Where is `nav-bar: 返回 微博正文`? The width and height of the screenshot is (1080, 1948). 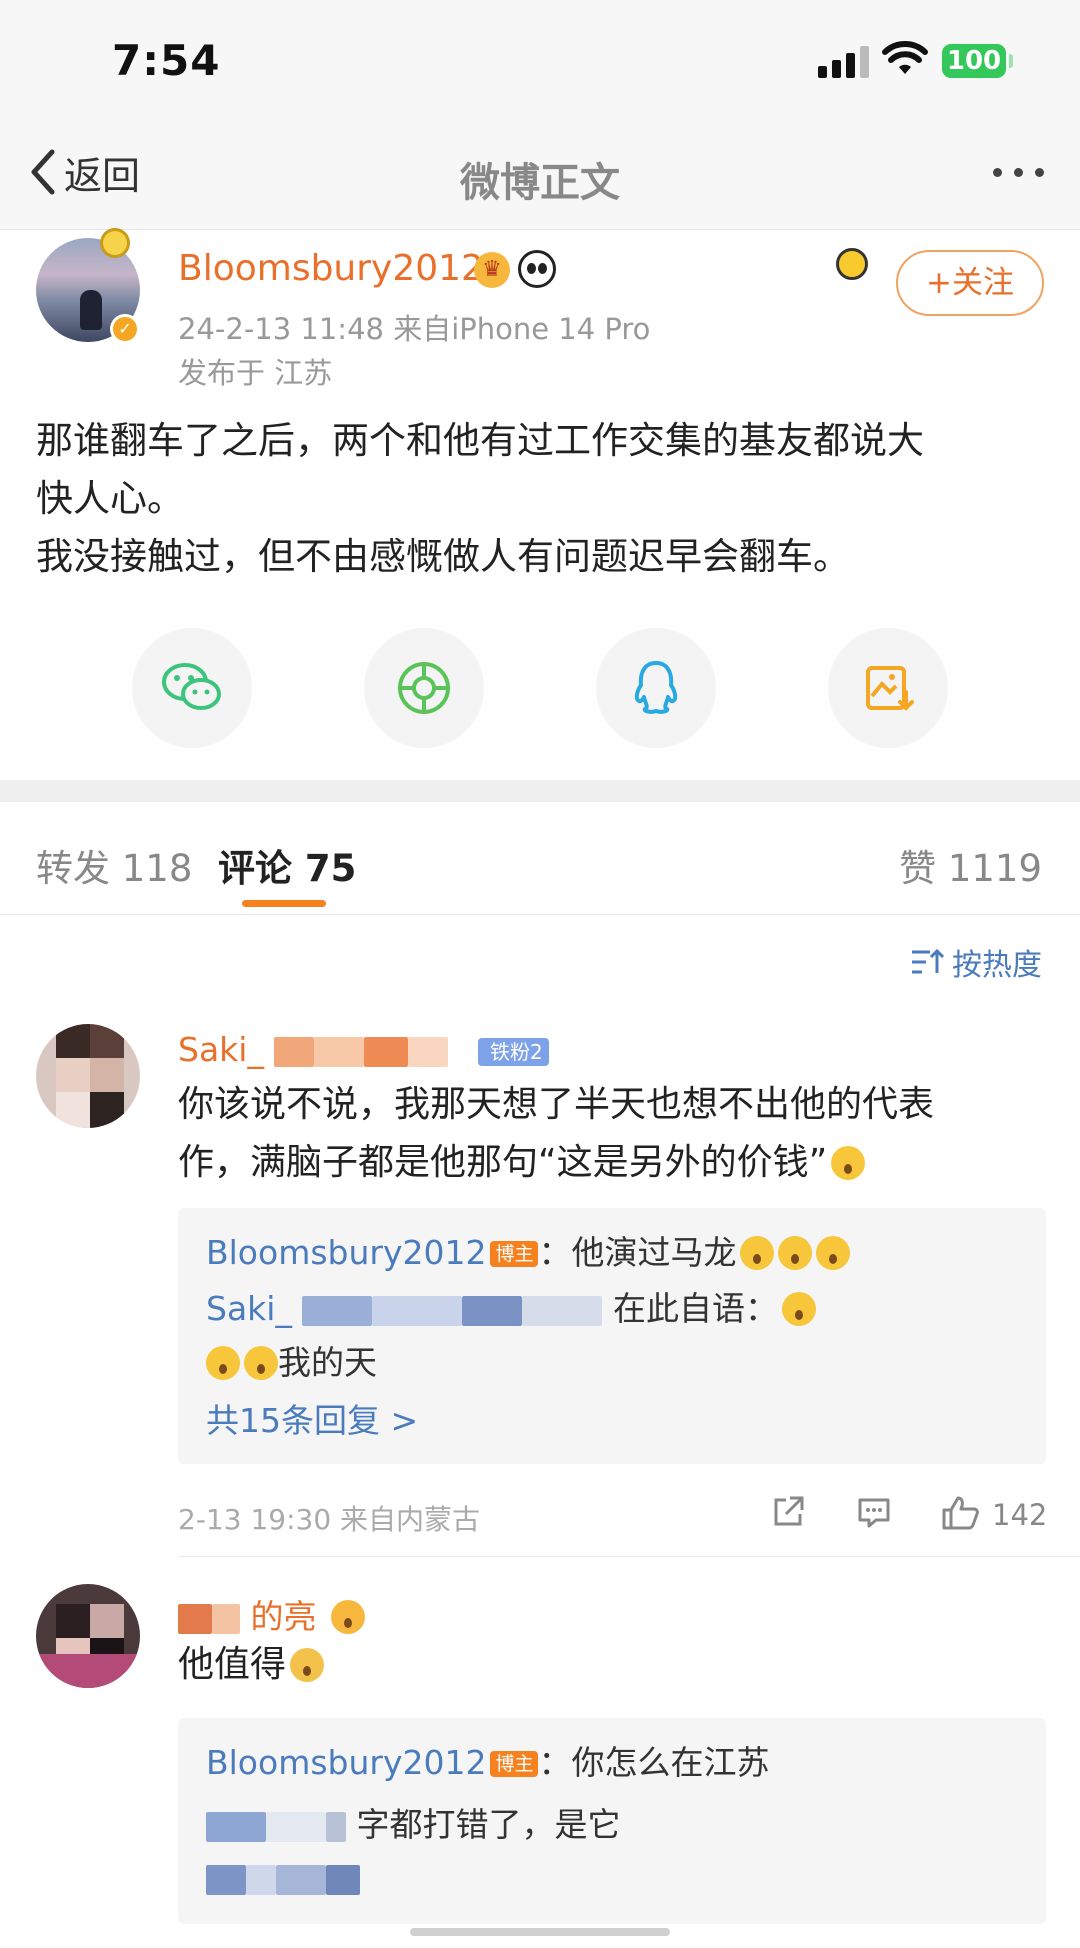
nav-bar: 返回 微博正文 is located at coordinates (540, 171).